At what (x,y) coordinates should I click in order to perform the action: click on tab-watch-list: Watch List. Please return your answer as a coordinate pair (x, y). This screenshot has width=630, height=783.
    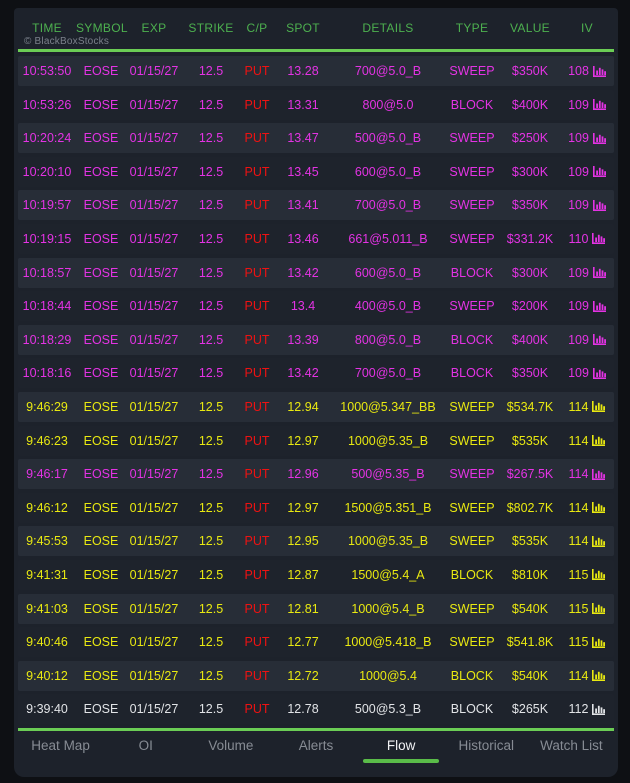
    Looking at the image, I should click on (571, 750).